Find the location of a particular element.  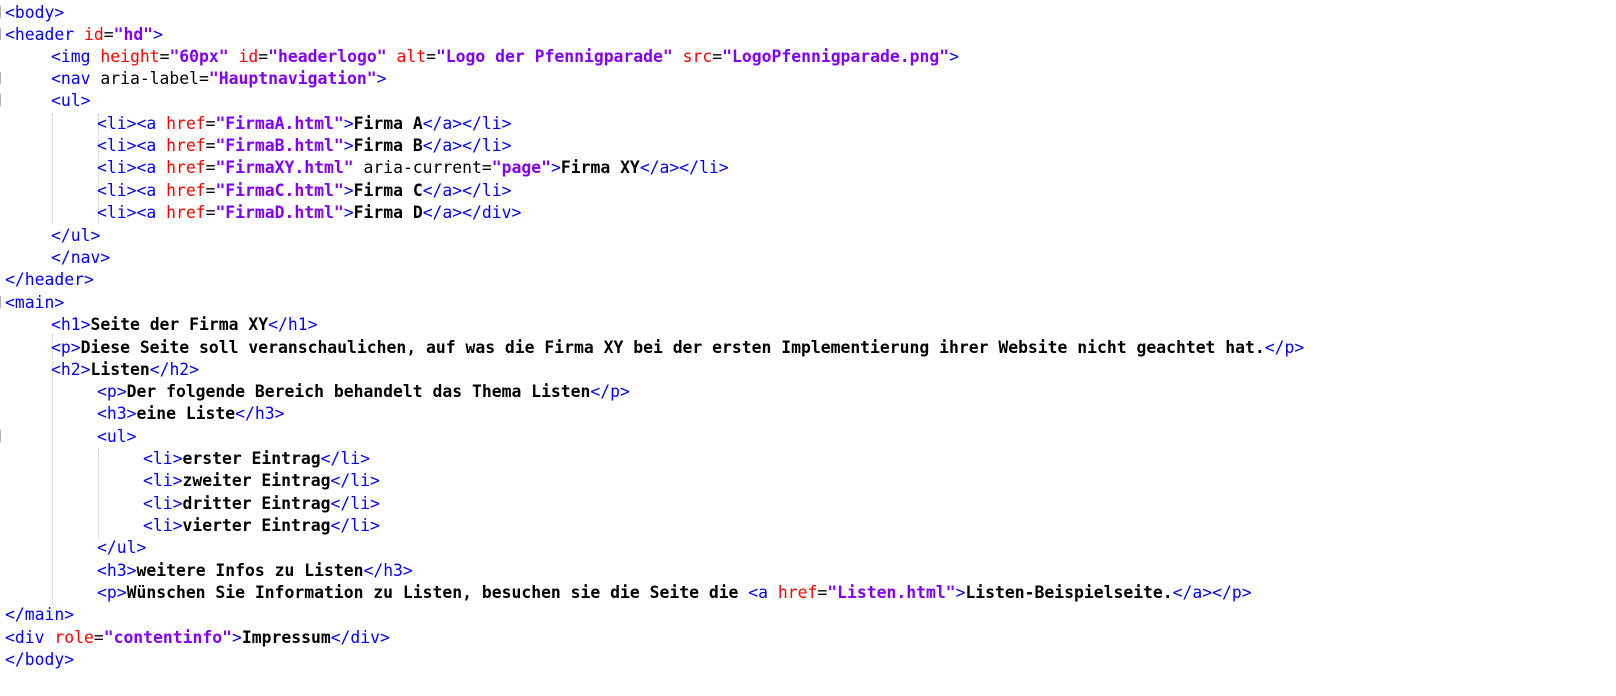

tag-token: </header> is located at coordinates (49, 279).